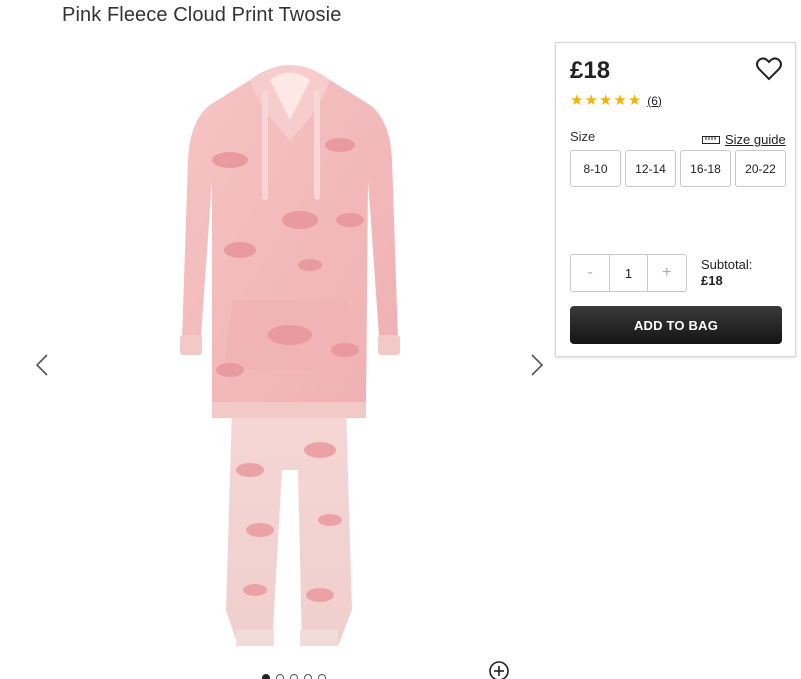  I want to click on zoom-button, so click(499, 669).